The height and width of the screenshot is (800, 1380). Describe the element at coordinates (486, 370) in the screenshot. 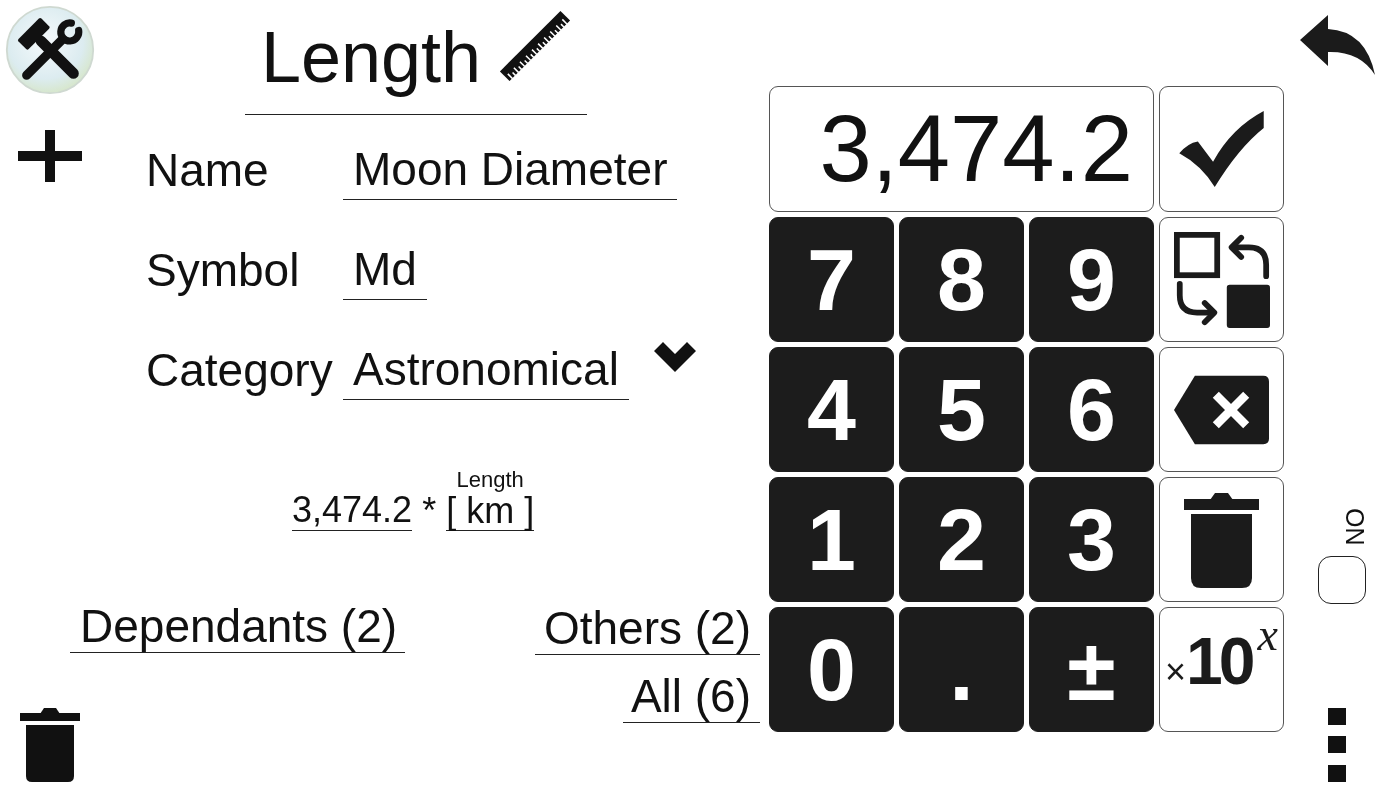

I see `dropdown-field: Astronomical` at that location.